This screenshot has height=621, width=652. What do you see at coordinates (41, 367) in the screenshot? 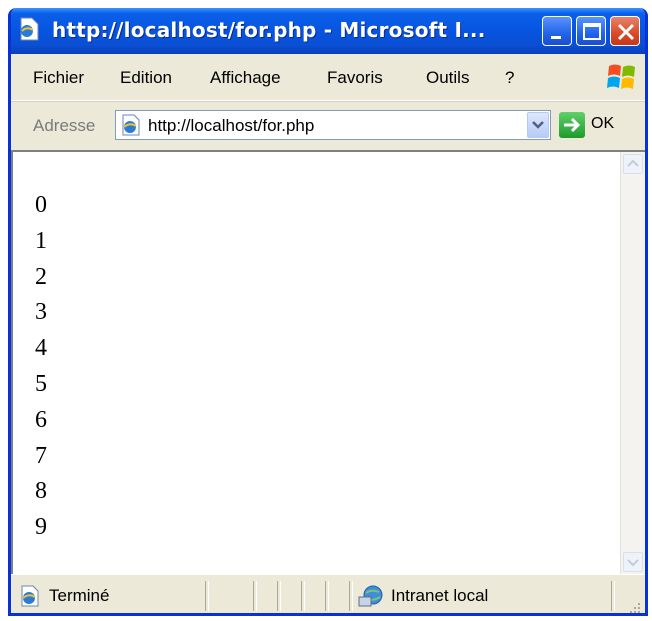
I see `output-list: 0 1 2 3 4 5 6 7 8 9` at bounding box center [41, 367].